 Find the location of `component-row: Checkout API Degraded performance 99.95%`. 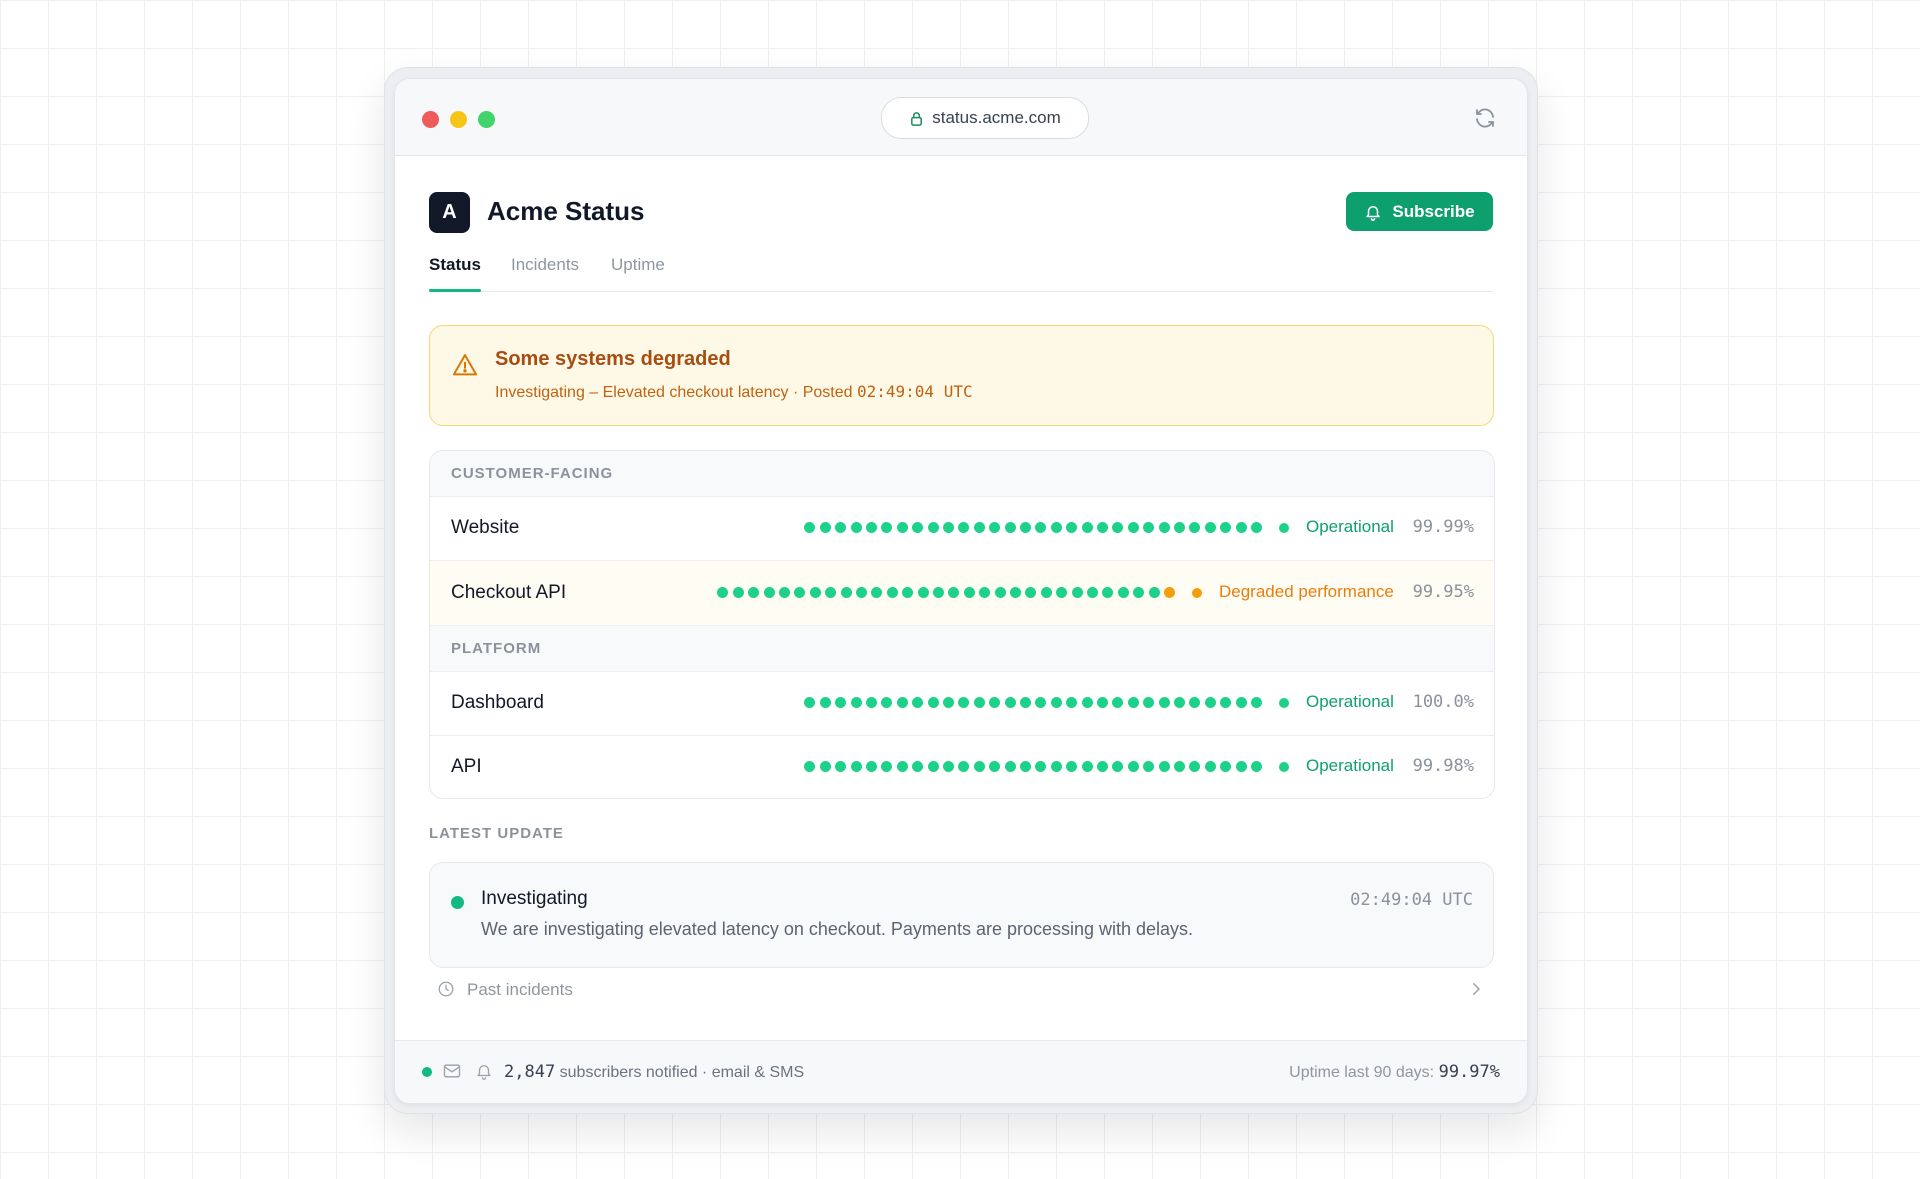

component-row: Checkout API Degraded performance 99.95% is located at coordinates (962, 593).